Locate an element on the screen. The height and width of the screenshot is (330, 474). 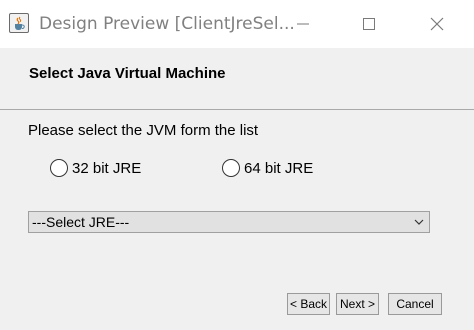
chevron-down-icon is located at coordinates (419, 222).